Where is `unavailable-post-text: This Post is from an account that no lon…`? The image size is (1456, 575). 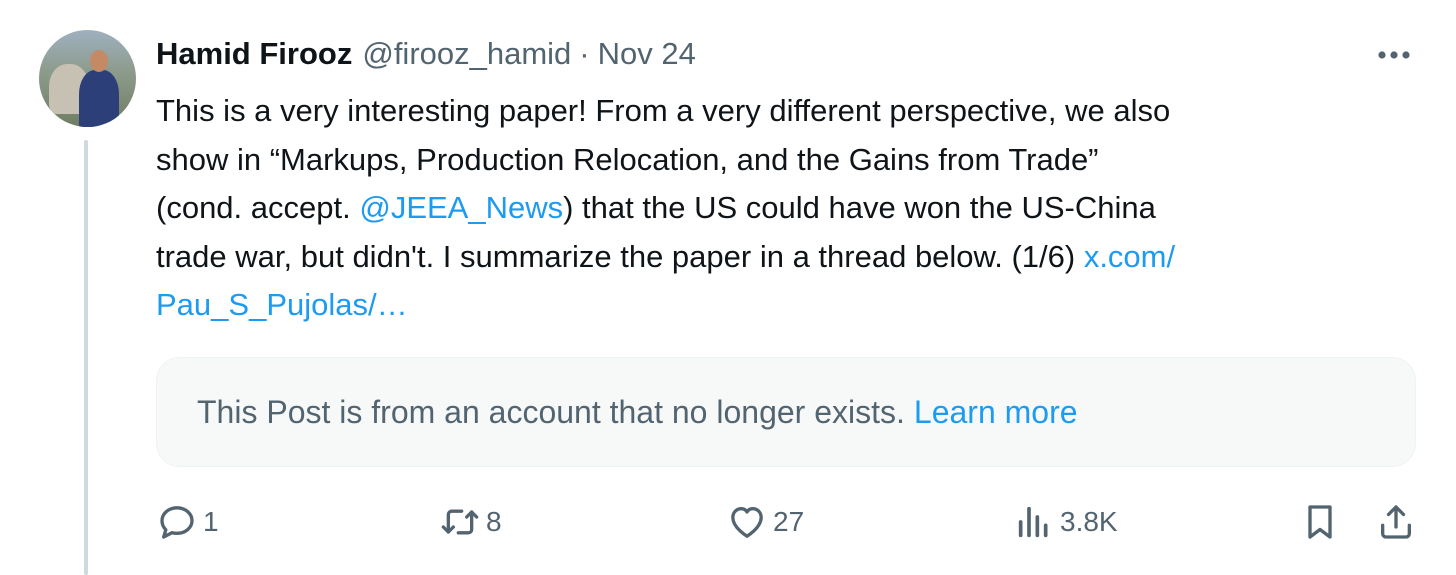 unavailable-post-text: This Post is from an account that no lon… is located at coordinates (551, 411).